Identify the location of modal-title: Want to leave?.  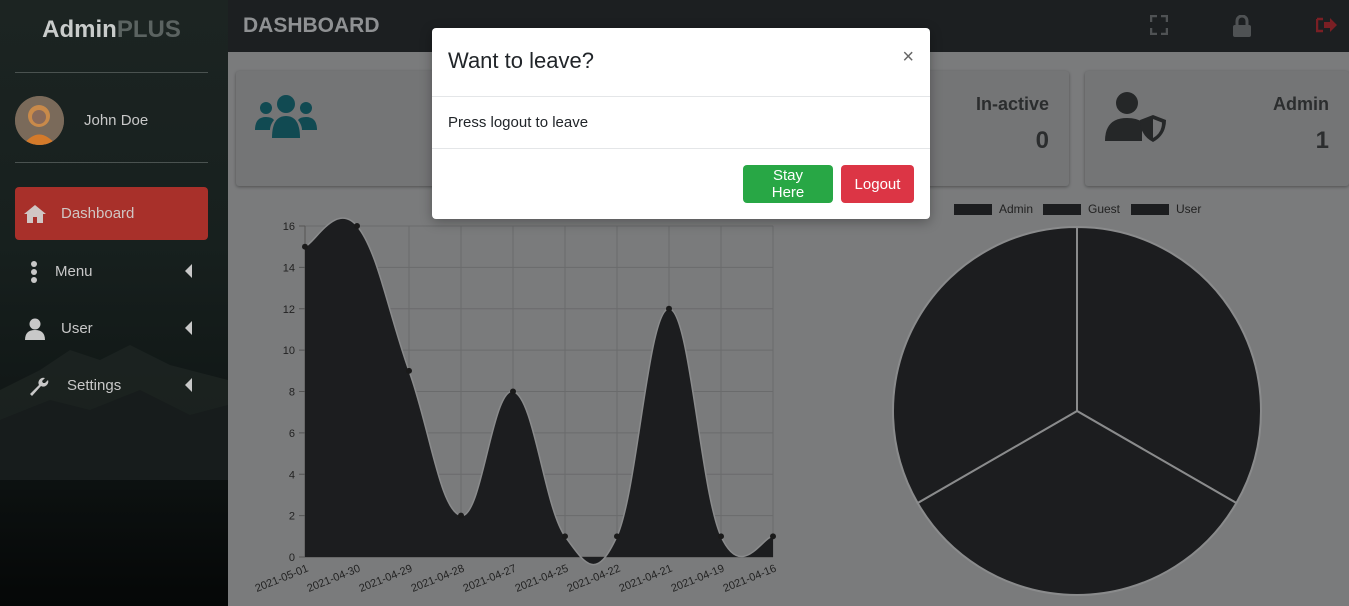
(521, 60).